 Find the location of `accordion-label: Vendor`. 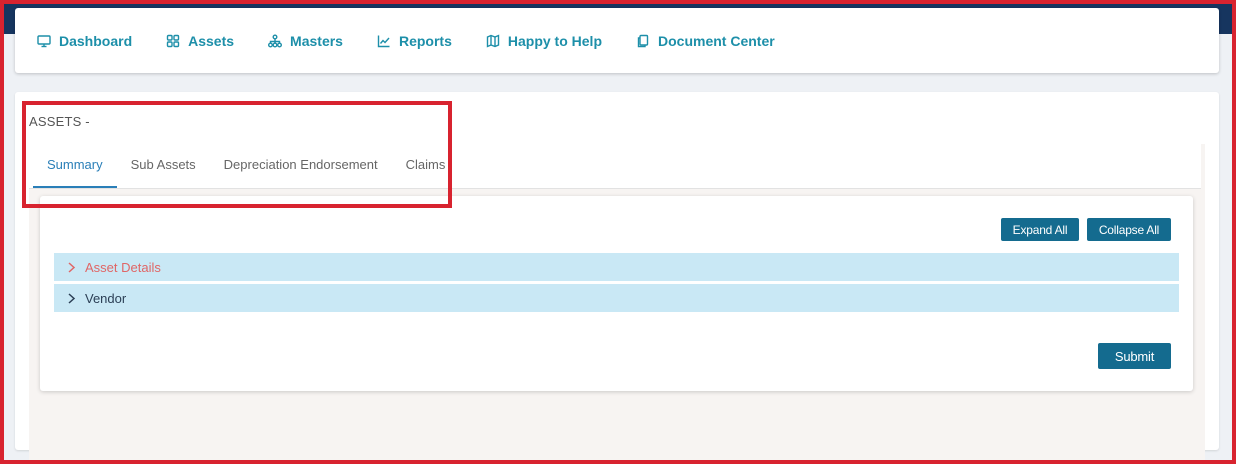

accordion-label: Vendor is located at coordinates (106, 298).